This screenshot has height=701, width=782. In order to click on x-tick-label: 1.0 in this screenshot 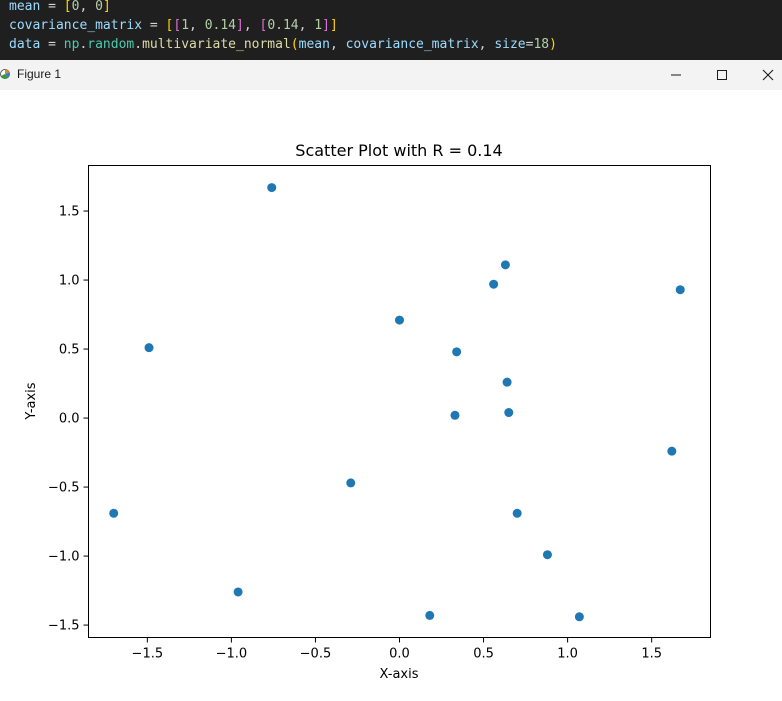, I will do `click(567, 654)`.